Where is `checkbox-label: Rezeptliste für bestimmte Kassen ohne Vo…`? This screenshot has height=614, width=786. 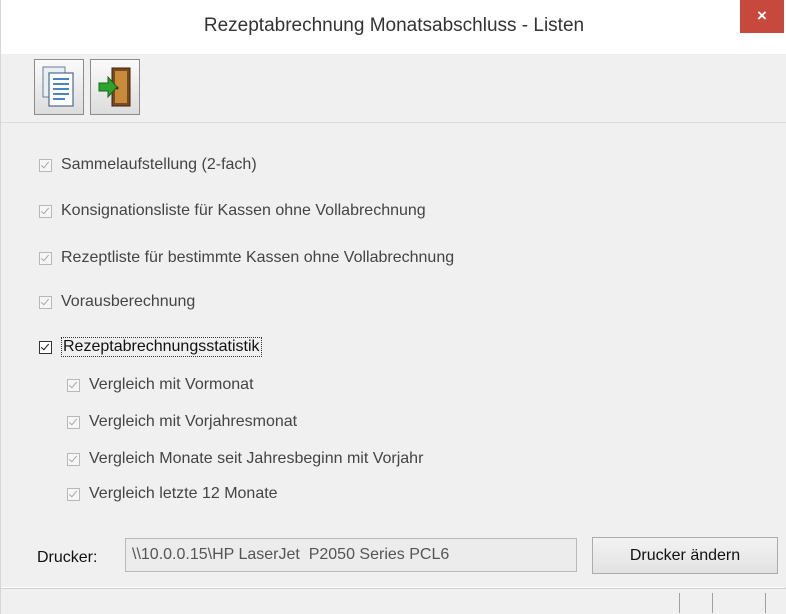 checkbox-label: Rezeptliste für bestimmte Kassen ohne Vo… is located at coordinates (258, 257).